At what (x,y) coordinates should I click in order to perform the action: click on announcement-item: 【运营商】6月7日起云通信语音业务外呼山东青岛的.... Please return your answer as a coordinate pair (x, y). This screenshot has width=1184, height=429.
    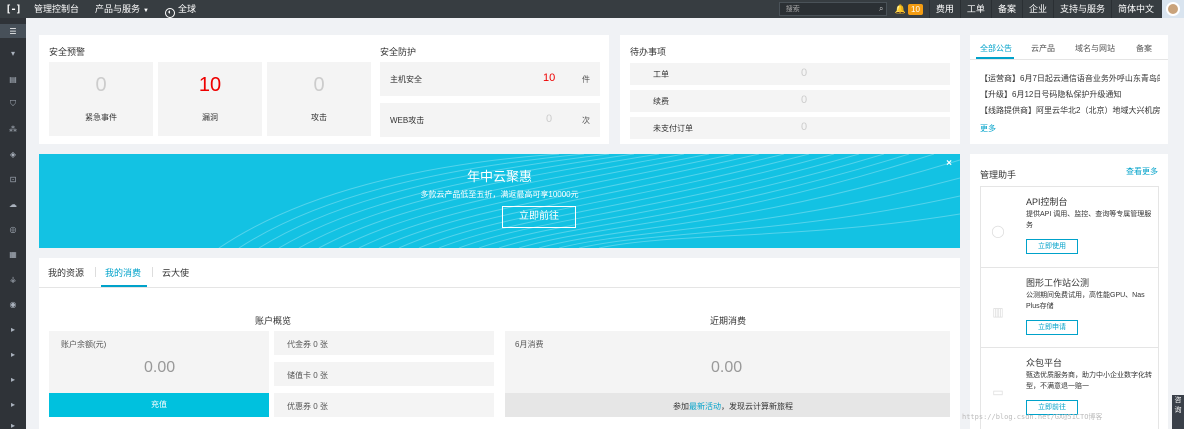
    Looking at the image, I should click on (1070, 78).